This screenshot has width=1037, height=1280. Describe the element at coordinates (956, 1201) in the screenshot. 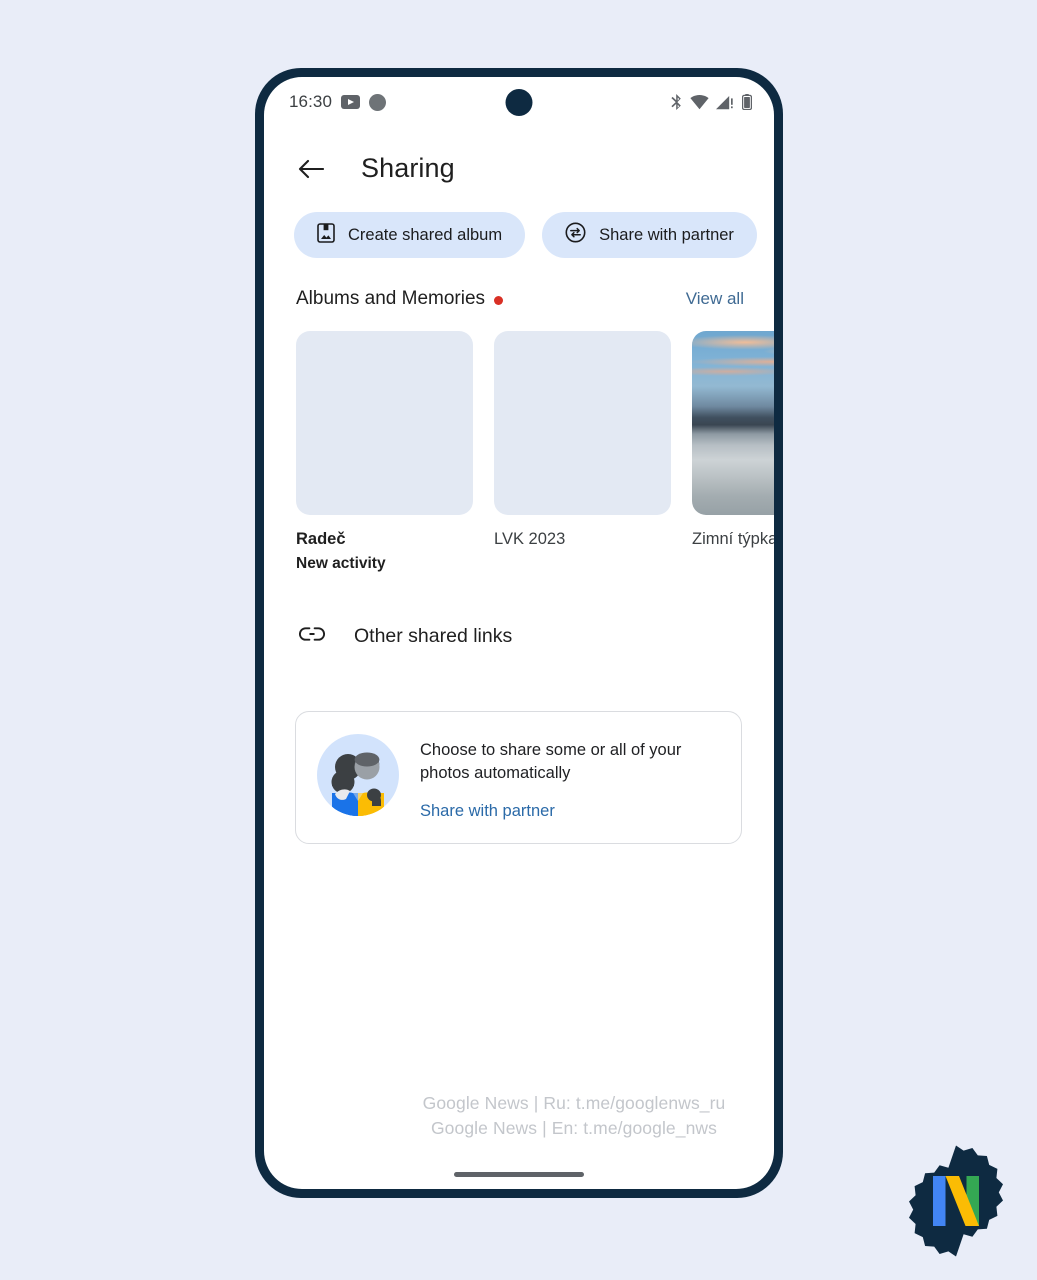

I see `news-badge-logo: N` at that location.